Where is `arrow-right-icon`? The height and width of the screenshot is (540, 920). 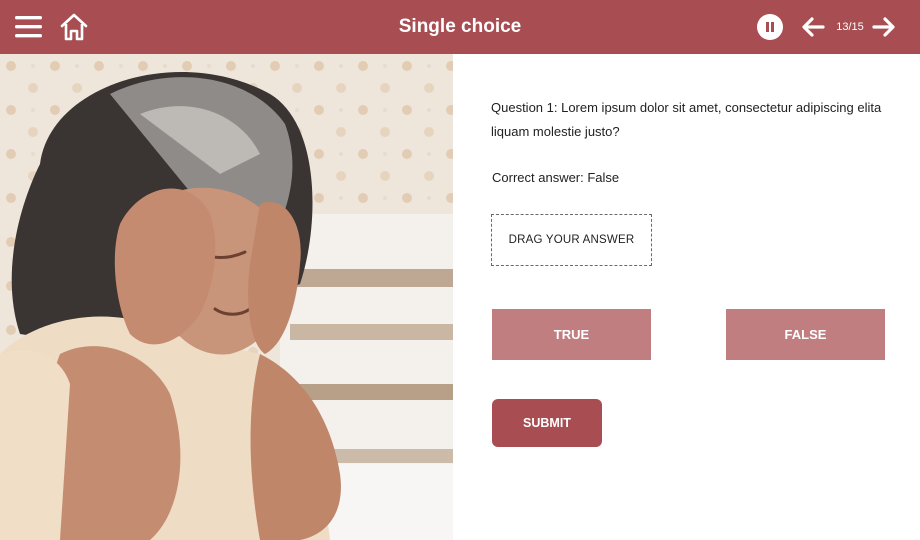
arrow-right-icon is located at coordinates (884, 27).